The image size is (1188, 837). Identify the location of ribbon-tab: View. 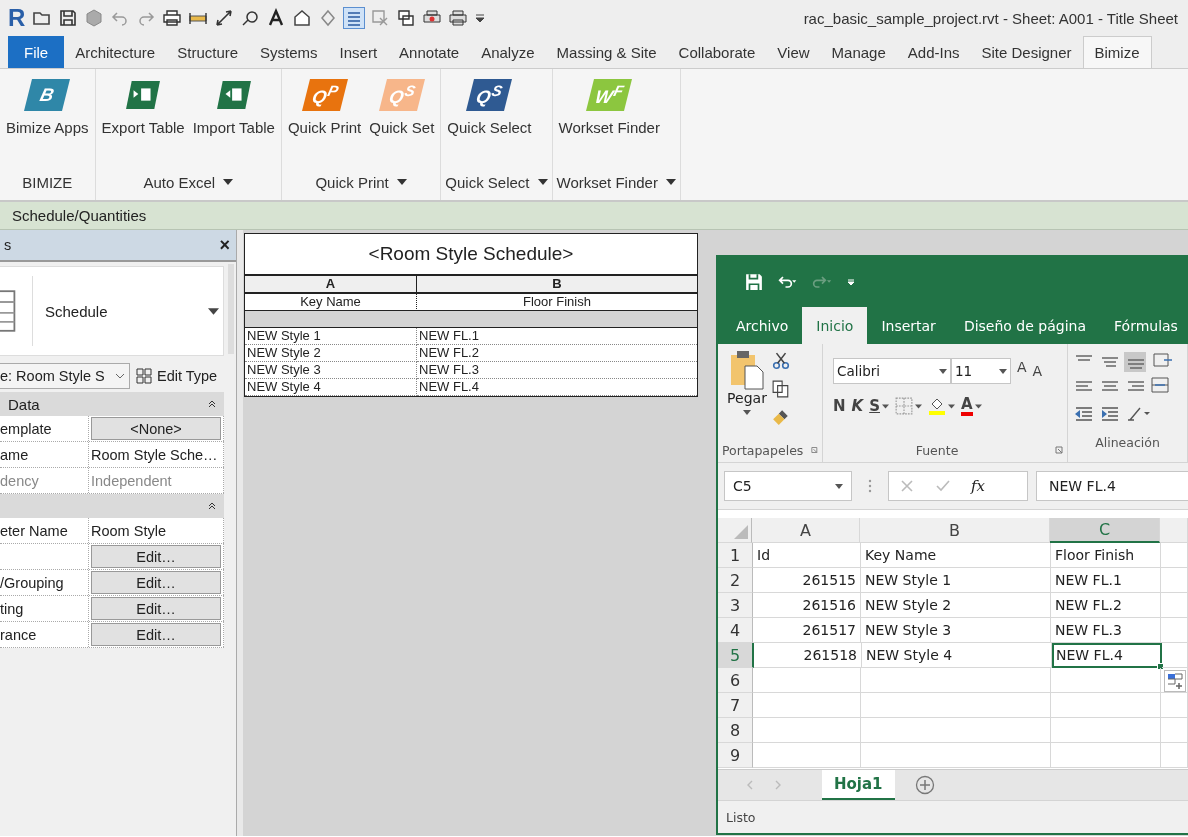
(793, 52).